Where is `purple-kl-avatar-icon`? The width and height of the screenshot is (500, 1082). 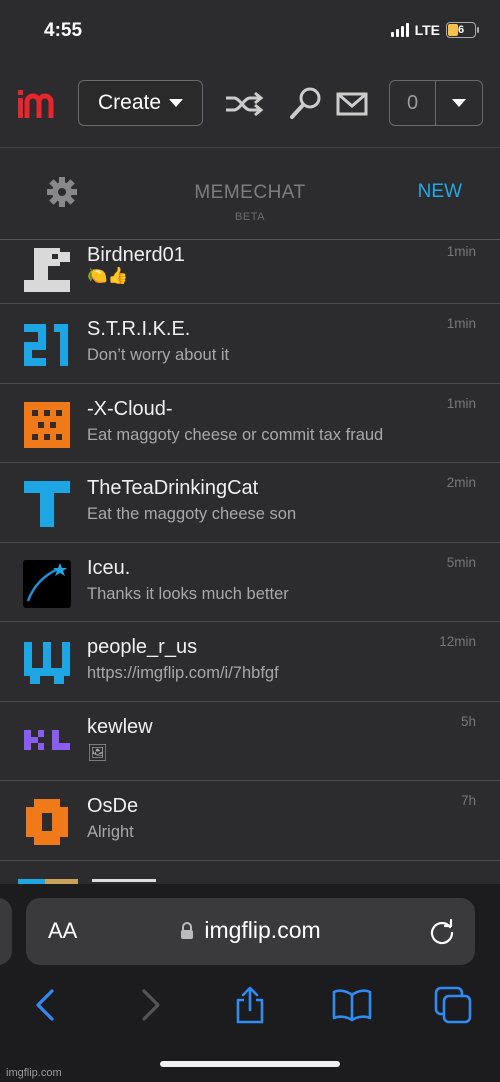 purple-kl-avatar-icon is located at coordinates (47, 739).